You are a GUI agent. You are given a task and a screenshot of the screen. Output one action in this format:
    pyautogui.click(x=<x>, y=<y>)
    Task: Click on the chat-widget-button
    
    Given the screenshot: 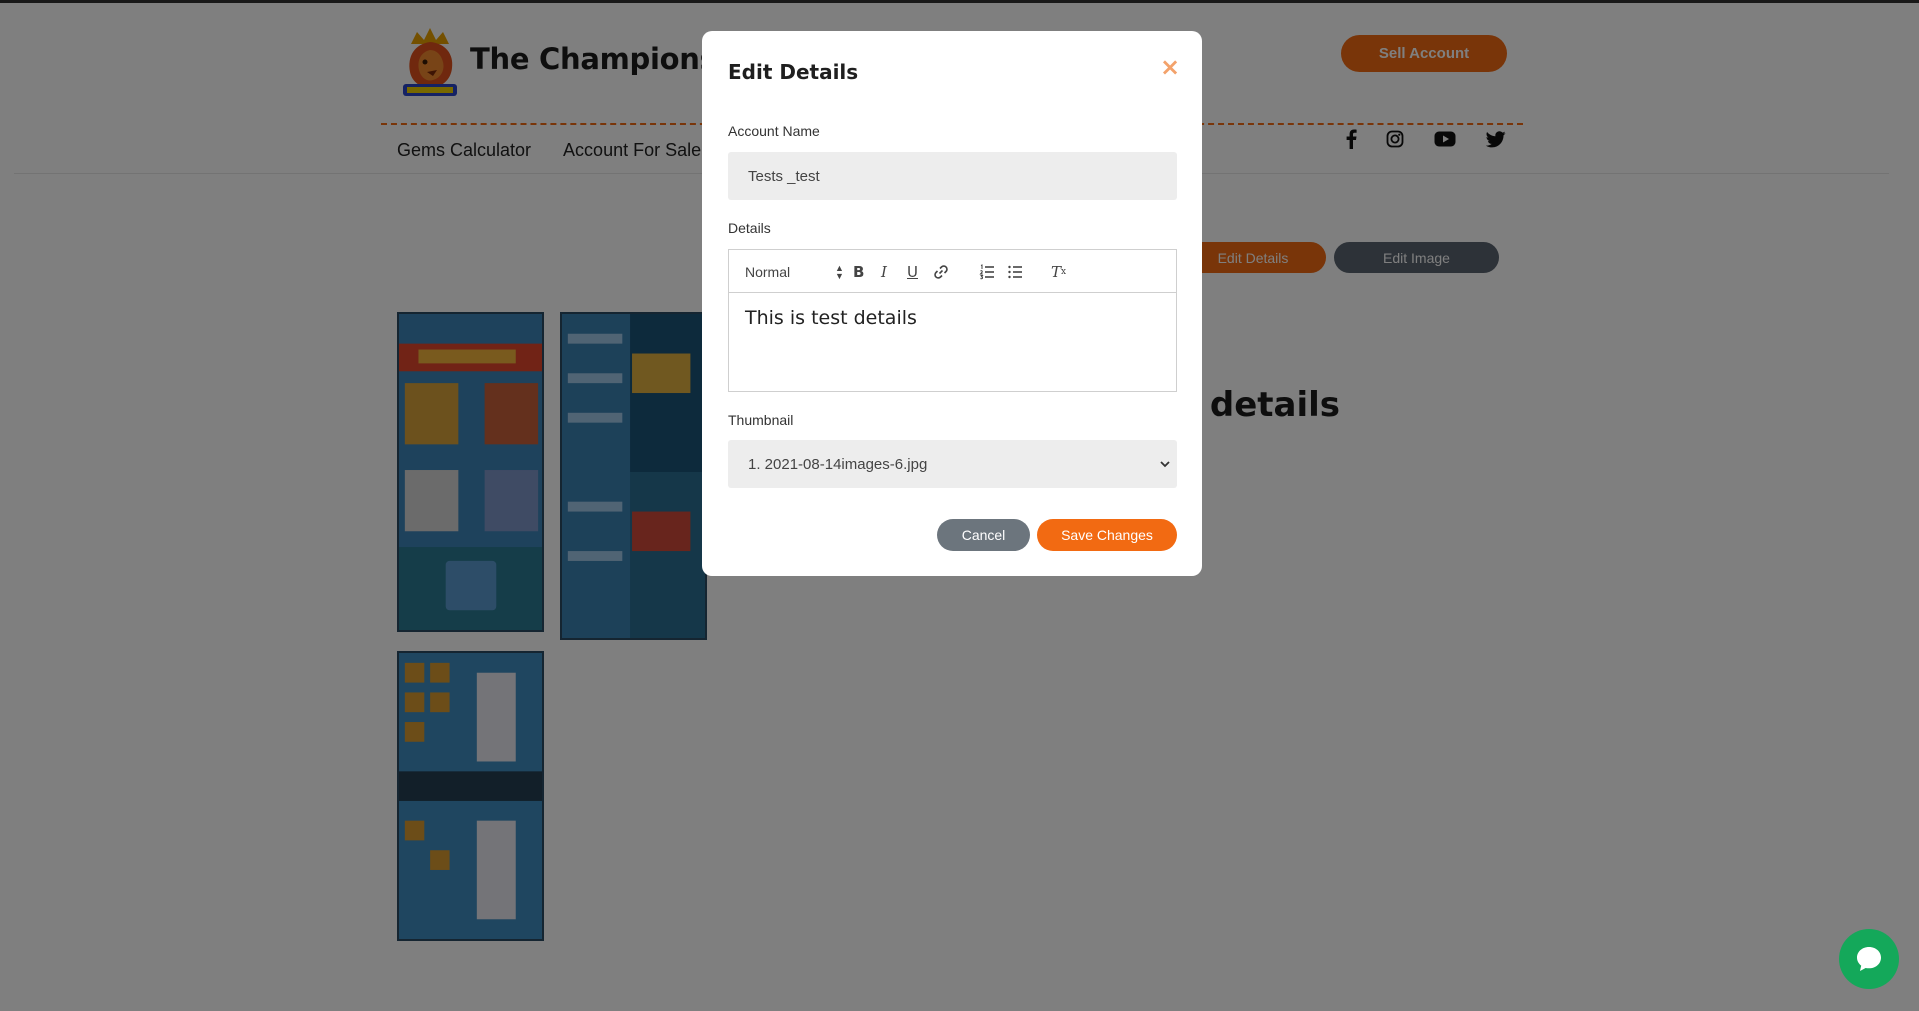 What is the action you would take?
    pyautogui.click(x=1869, y=959)
    